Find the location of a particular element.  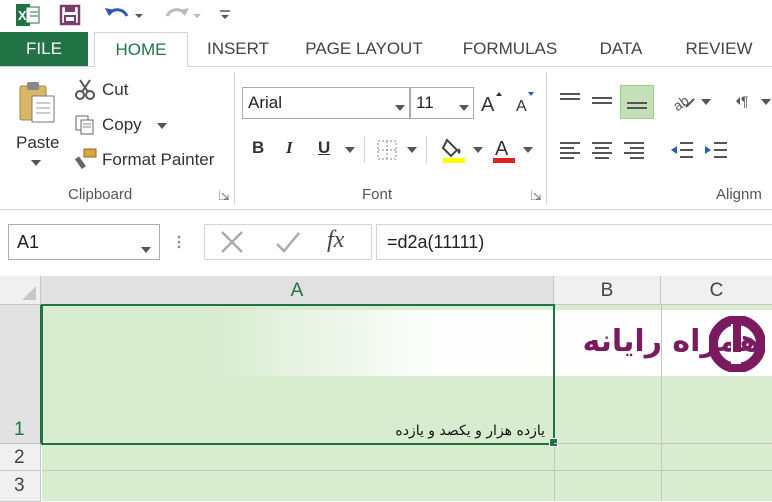

bold-button: B is located at coordinates (258, 148).